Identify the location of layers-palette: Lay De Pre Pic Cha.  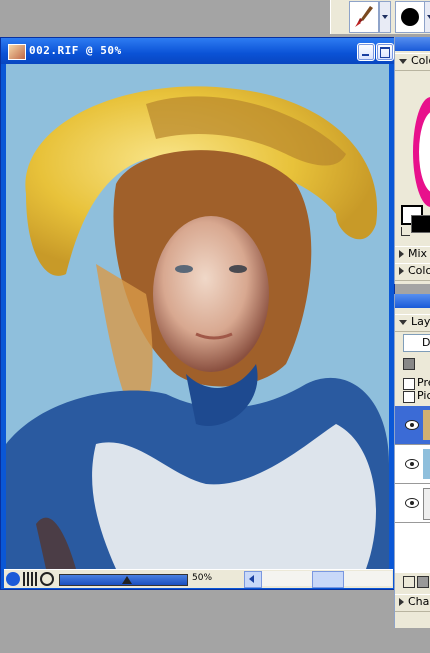
(412, 461).